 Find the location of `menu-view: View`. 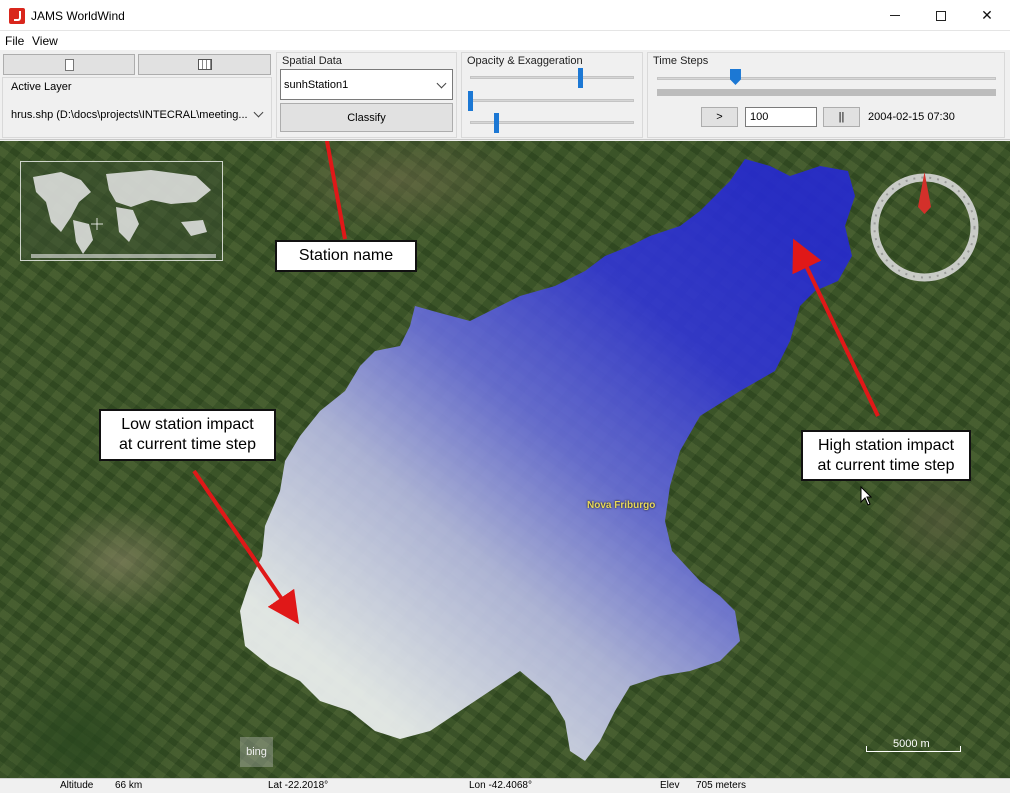

menu-view: View is located at coordinates (45, 41).